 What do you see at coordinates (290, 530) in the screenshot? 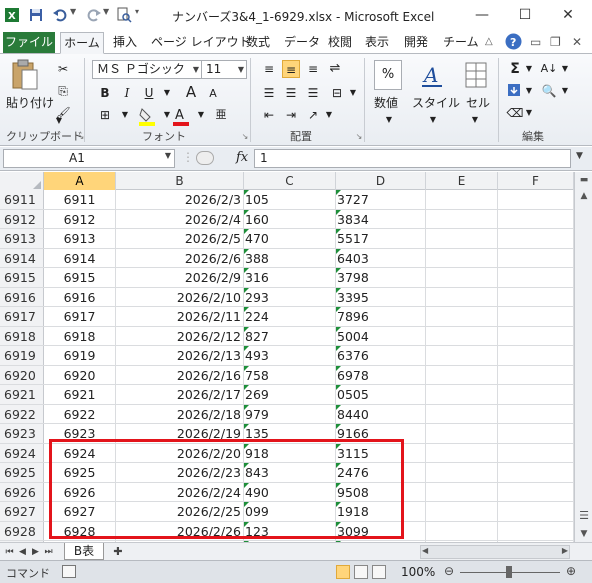
I see `cell-c: 123` at bounding box center [290, 530].